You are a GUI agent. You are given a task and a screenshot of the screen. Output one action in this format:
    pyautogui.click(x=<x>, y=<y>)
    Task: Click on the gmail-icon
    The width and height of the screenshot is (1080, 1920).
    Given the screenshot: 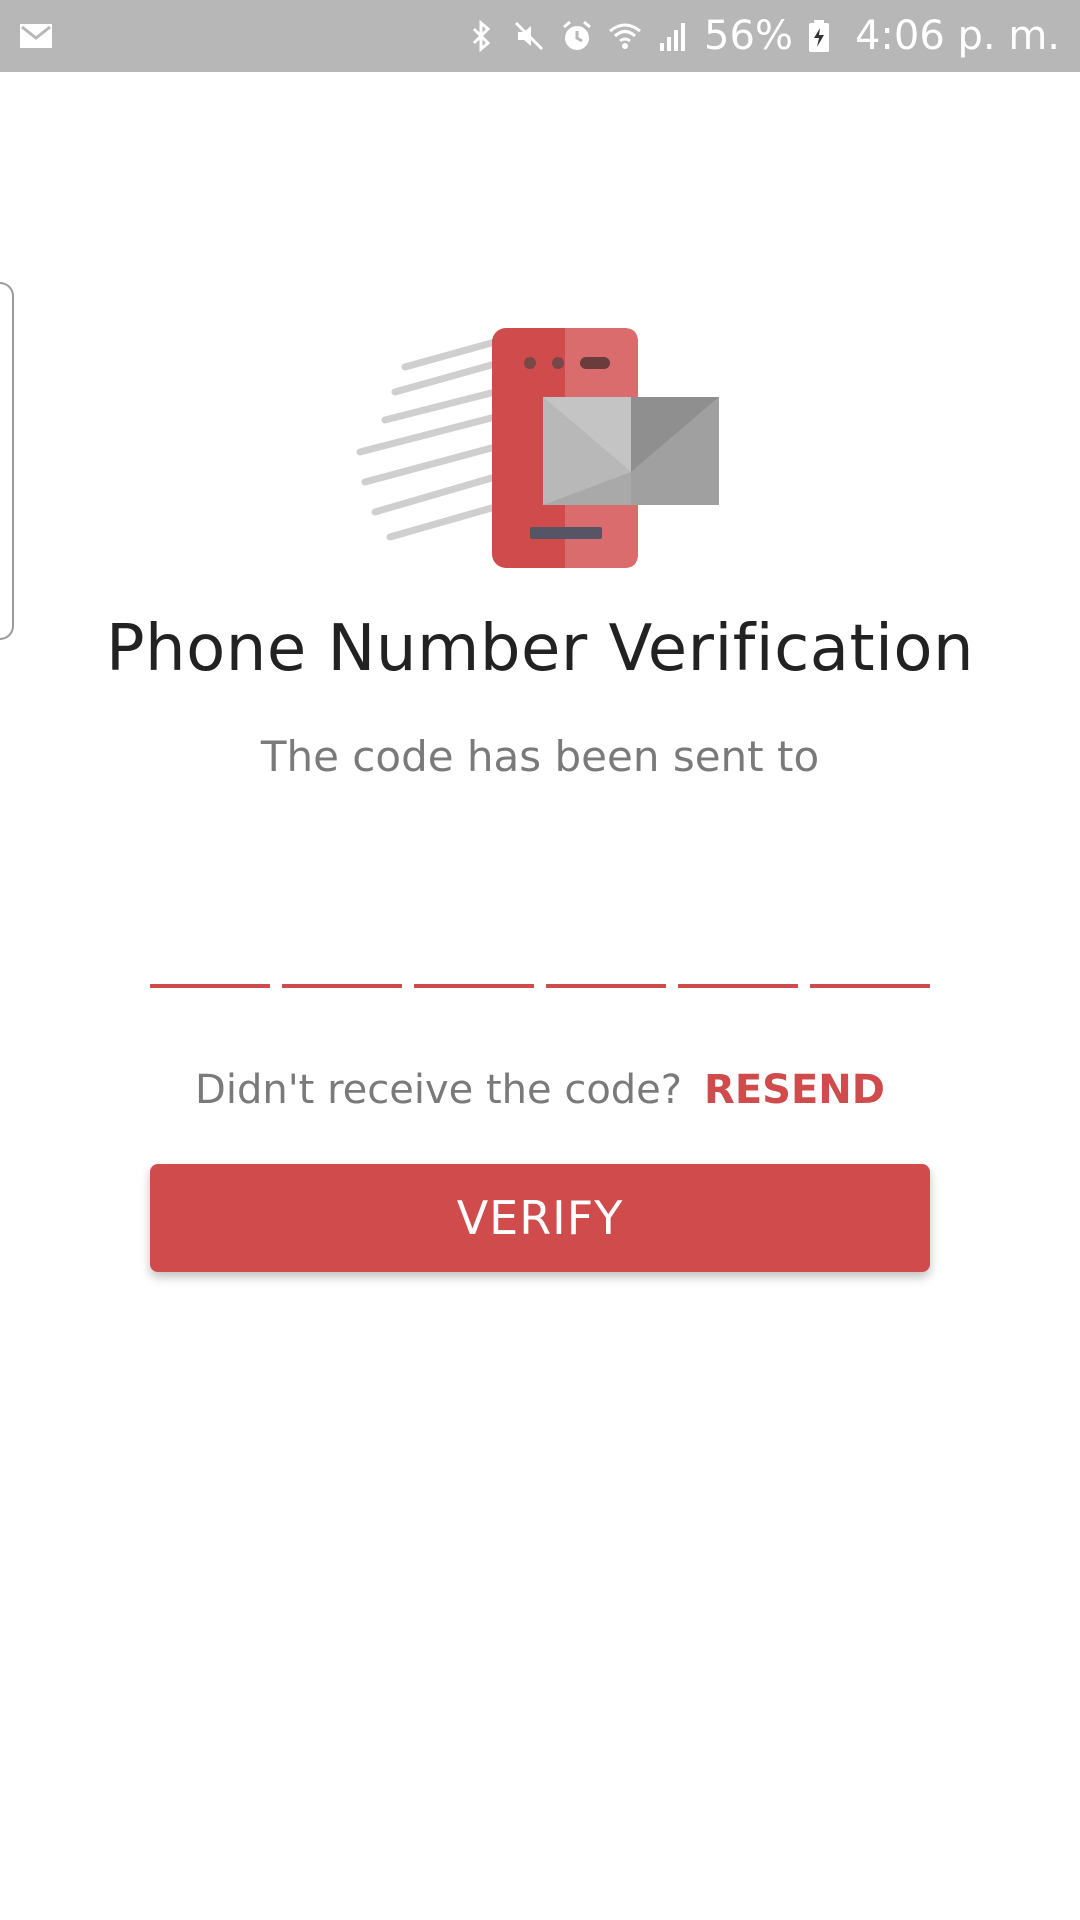 What is the action you would take?
    pyautogui.click(x=36, y=36)
    